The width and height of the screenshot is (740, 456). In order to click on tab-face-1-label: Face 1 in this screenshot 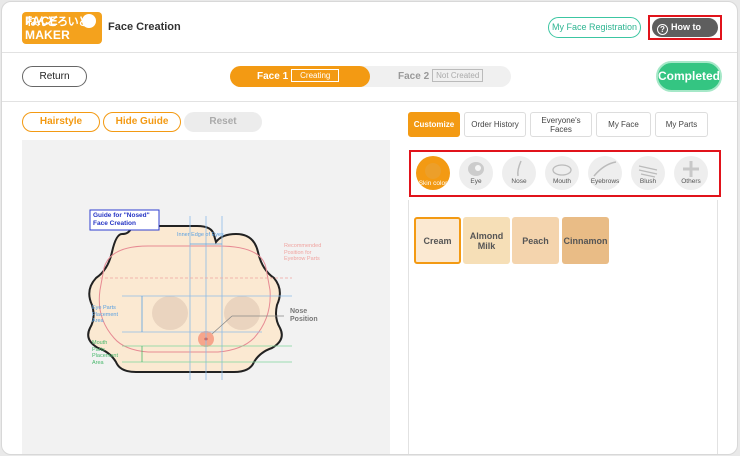, I will do `click(273, 76)`.